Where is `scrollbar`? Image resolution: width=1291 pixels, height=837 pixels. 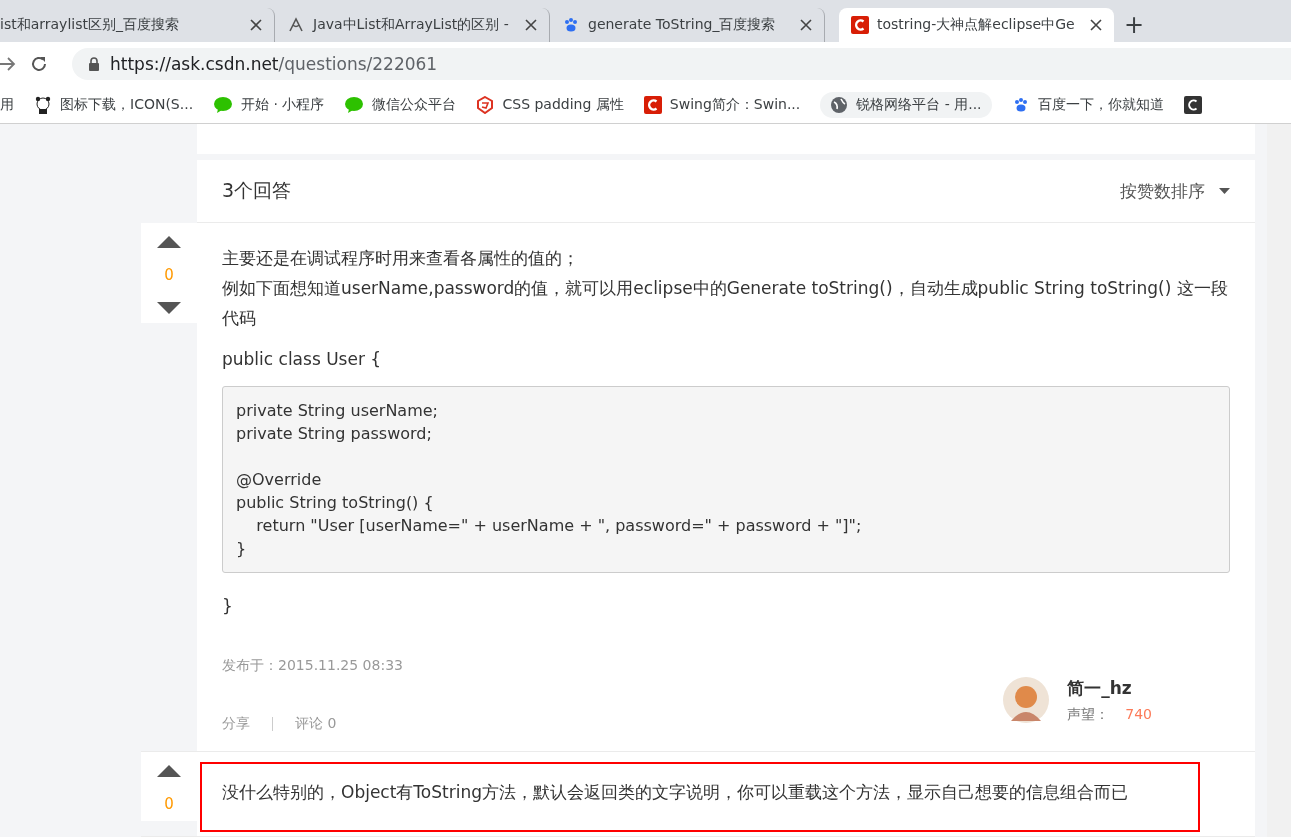
scrollbar is located at coordinates (1279, 480).